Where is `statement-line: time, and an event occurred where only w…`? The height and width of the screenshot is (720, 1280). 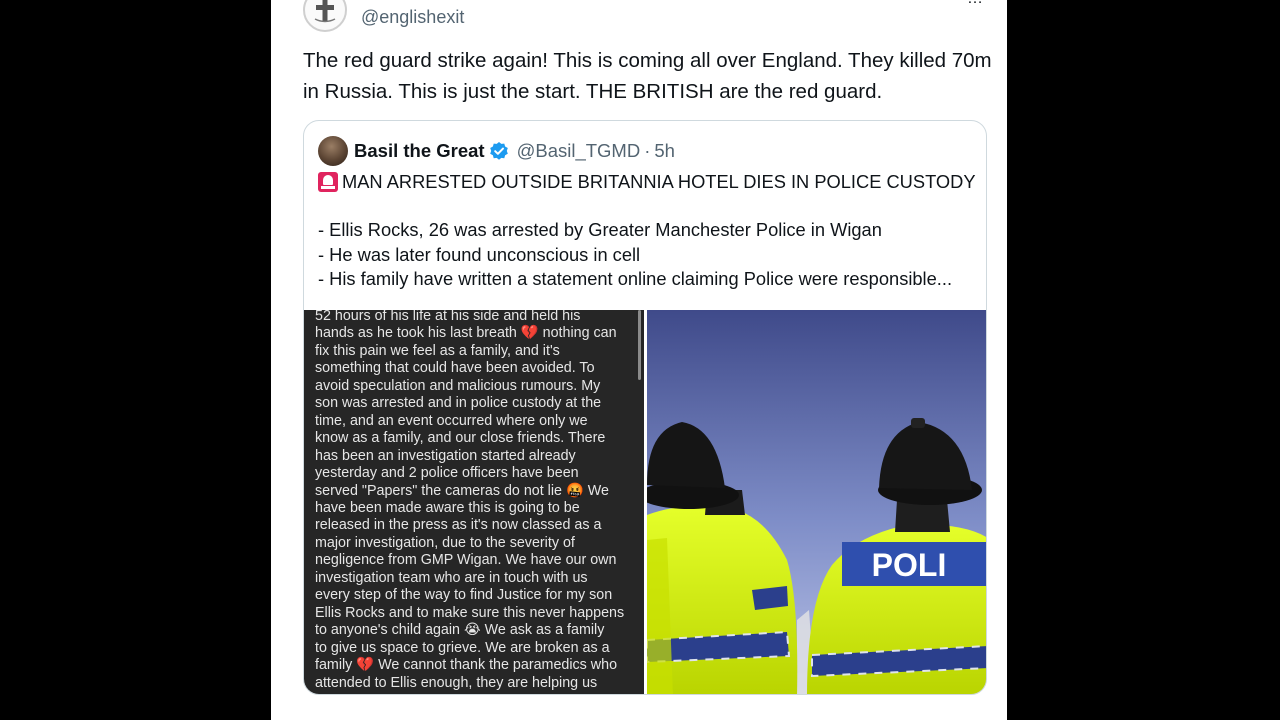 statement-line: time, and an event occurred where only w… is located at coordinates (451, 420).